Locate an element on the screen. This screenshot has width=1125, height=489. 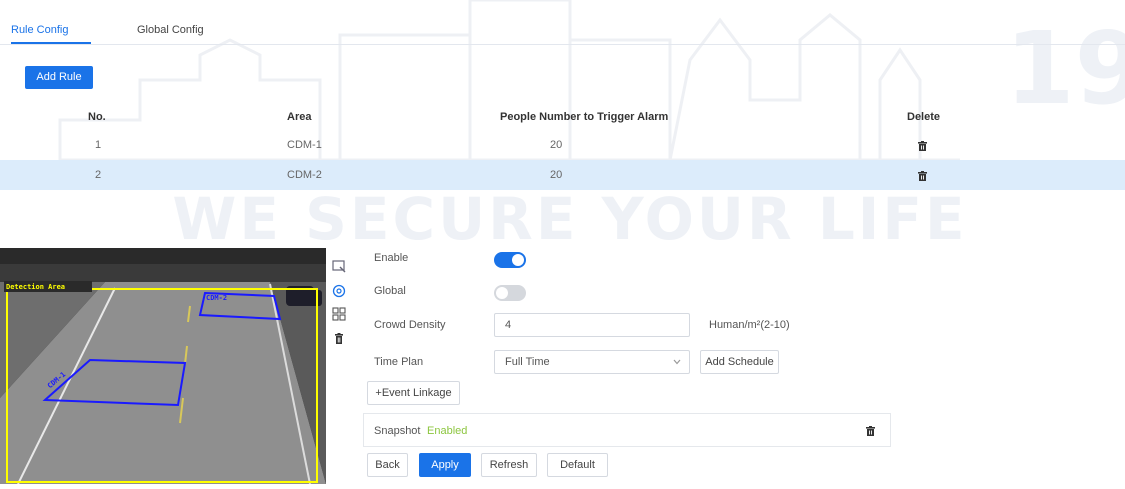
draw-rule-icon is located at coordinates (339, 266).